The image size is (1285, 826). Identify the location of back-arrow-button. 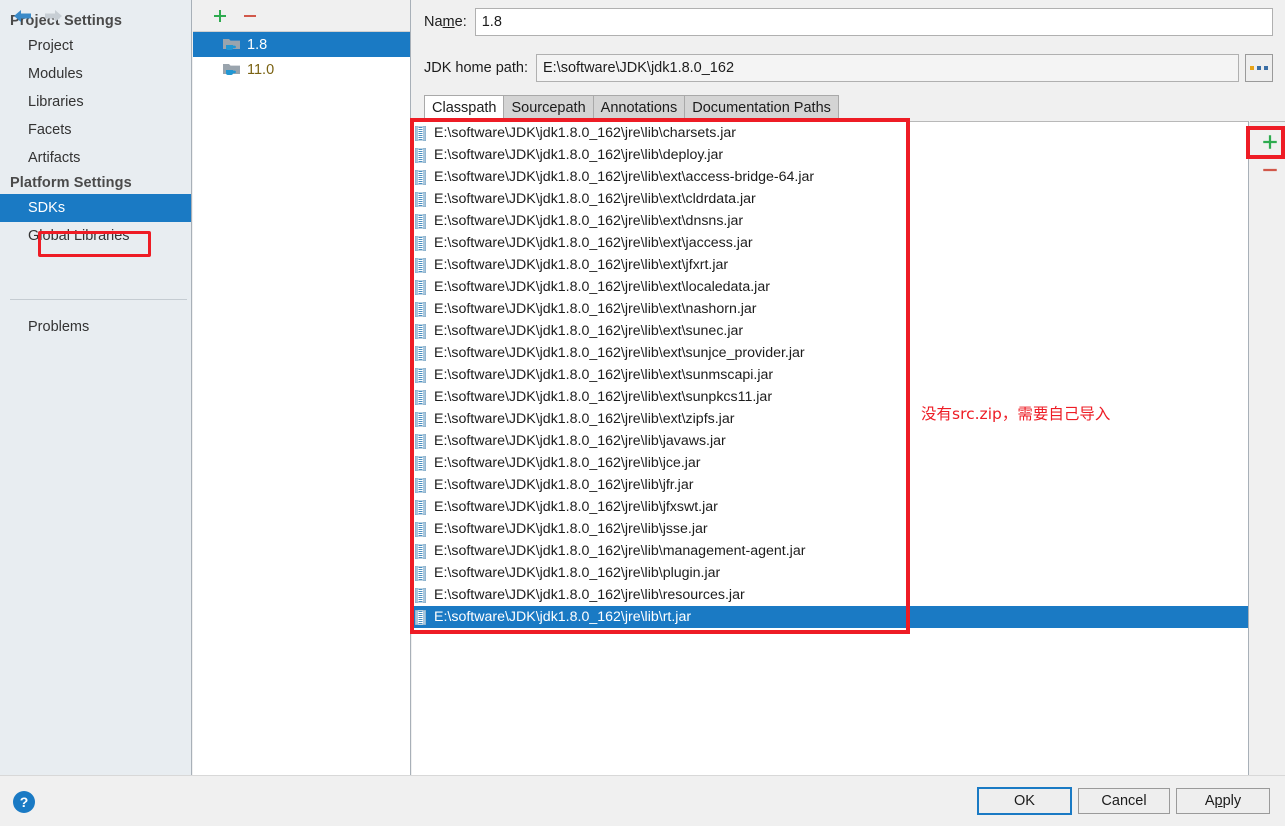
(23, 16).